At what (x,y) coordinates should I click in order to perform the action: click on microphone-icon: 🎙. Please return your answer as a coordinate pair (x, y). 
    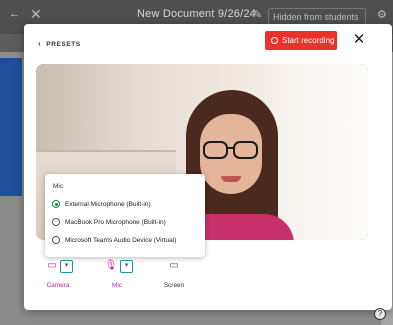
    Looking at the image, I should click on (111, 266).